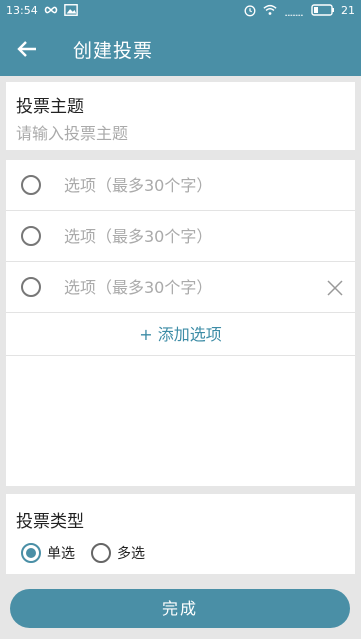 This screenshot has width=361, height=639. What do you see at coordinates (250, 11) in the screenshot?
I see `alarm-icon` at bounding box center [250, 11].